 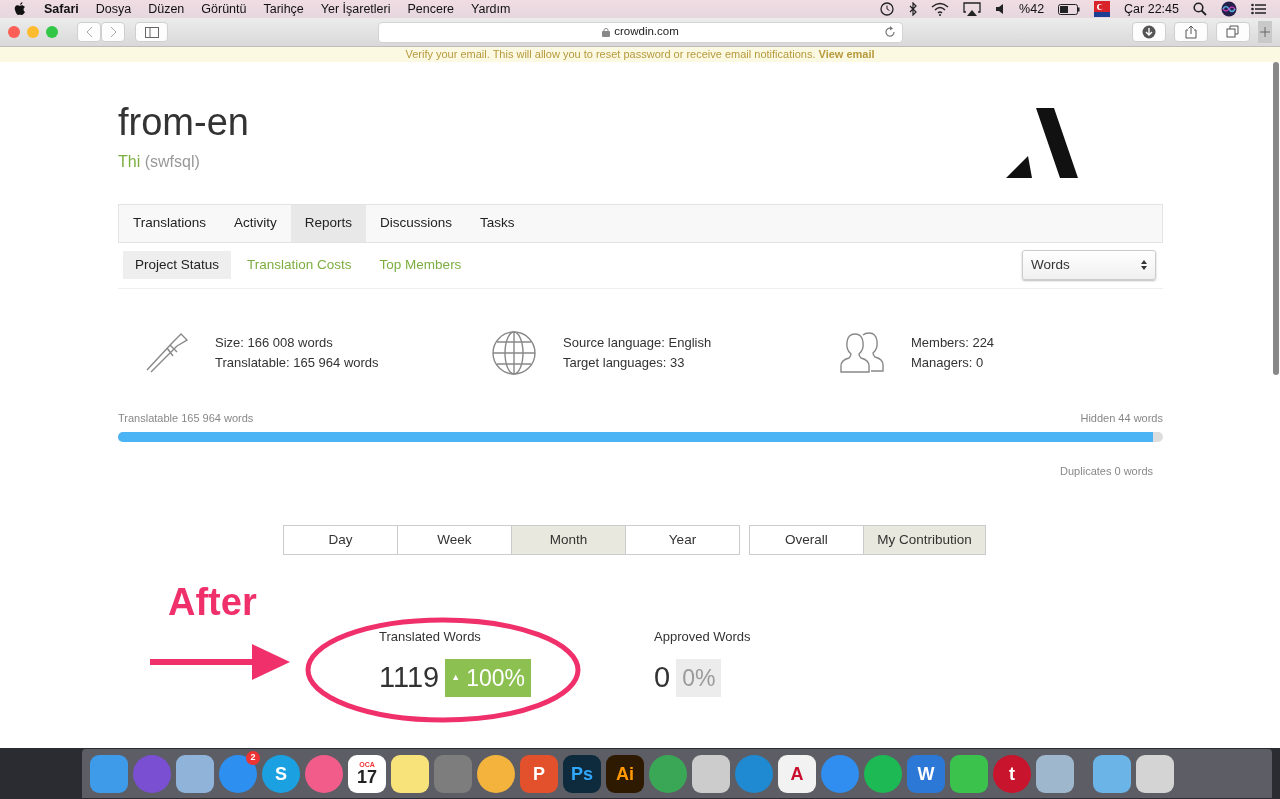 What do you see at coordinates (497, 223) in the screenshot?
I see `nav-tab: Tasks` at bounding box center [497, 223].